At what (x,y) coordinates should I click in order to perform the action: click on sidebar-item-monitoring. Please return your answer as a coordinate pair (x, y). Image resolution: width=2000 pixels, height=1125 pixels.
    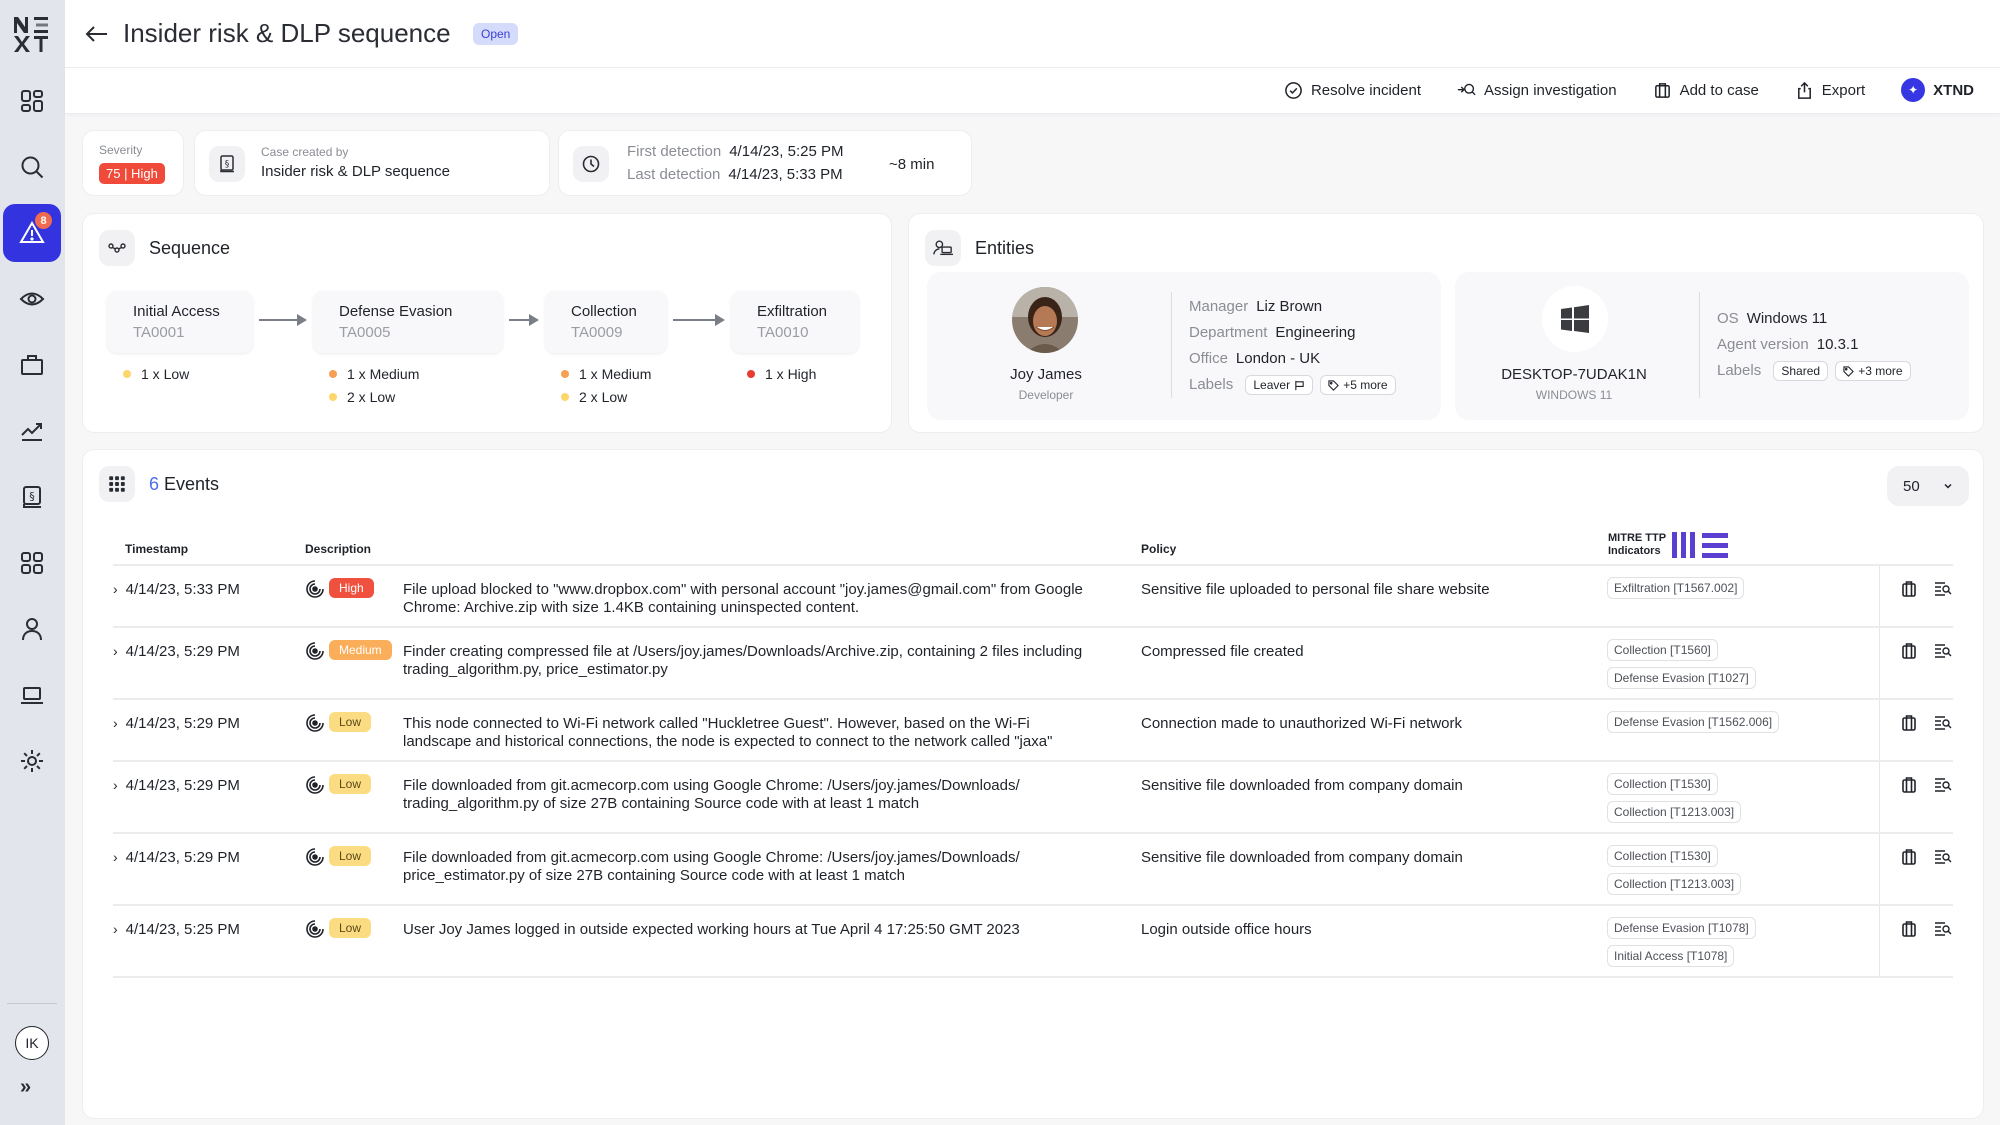
    Looking at the image, I should click on (32, 299).